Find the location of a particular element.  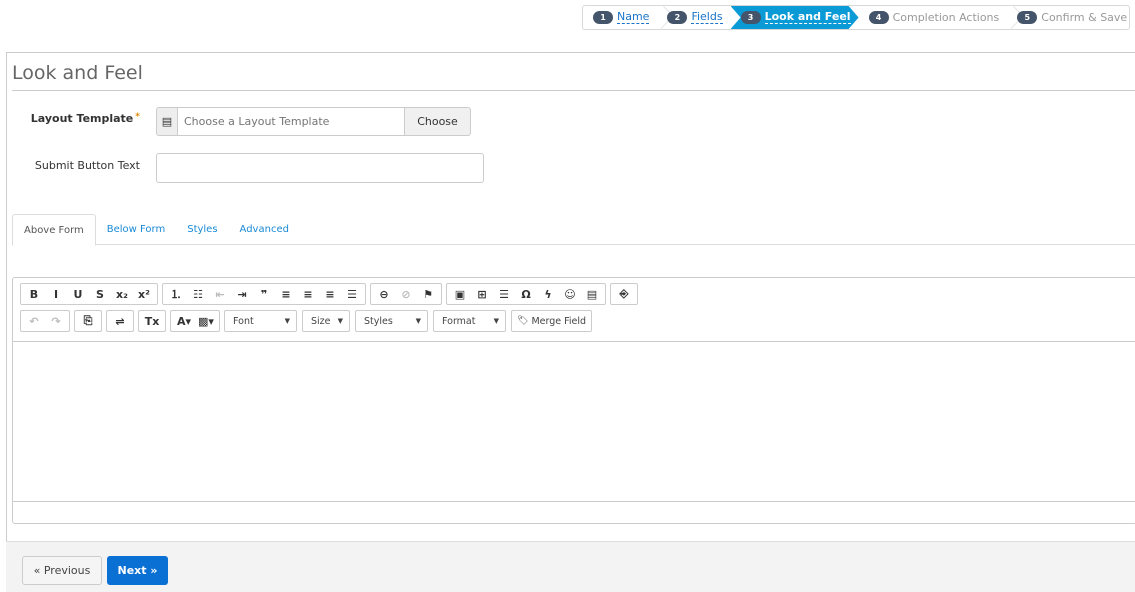

toolbar-group: ▣ ⊞ ☰ Ωϟ ☺ ▤ is located at coordinates (526, 294).